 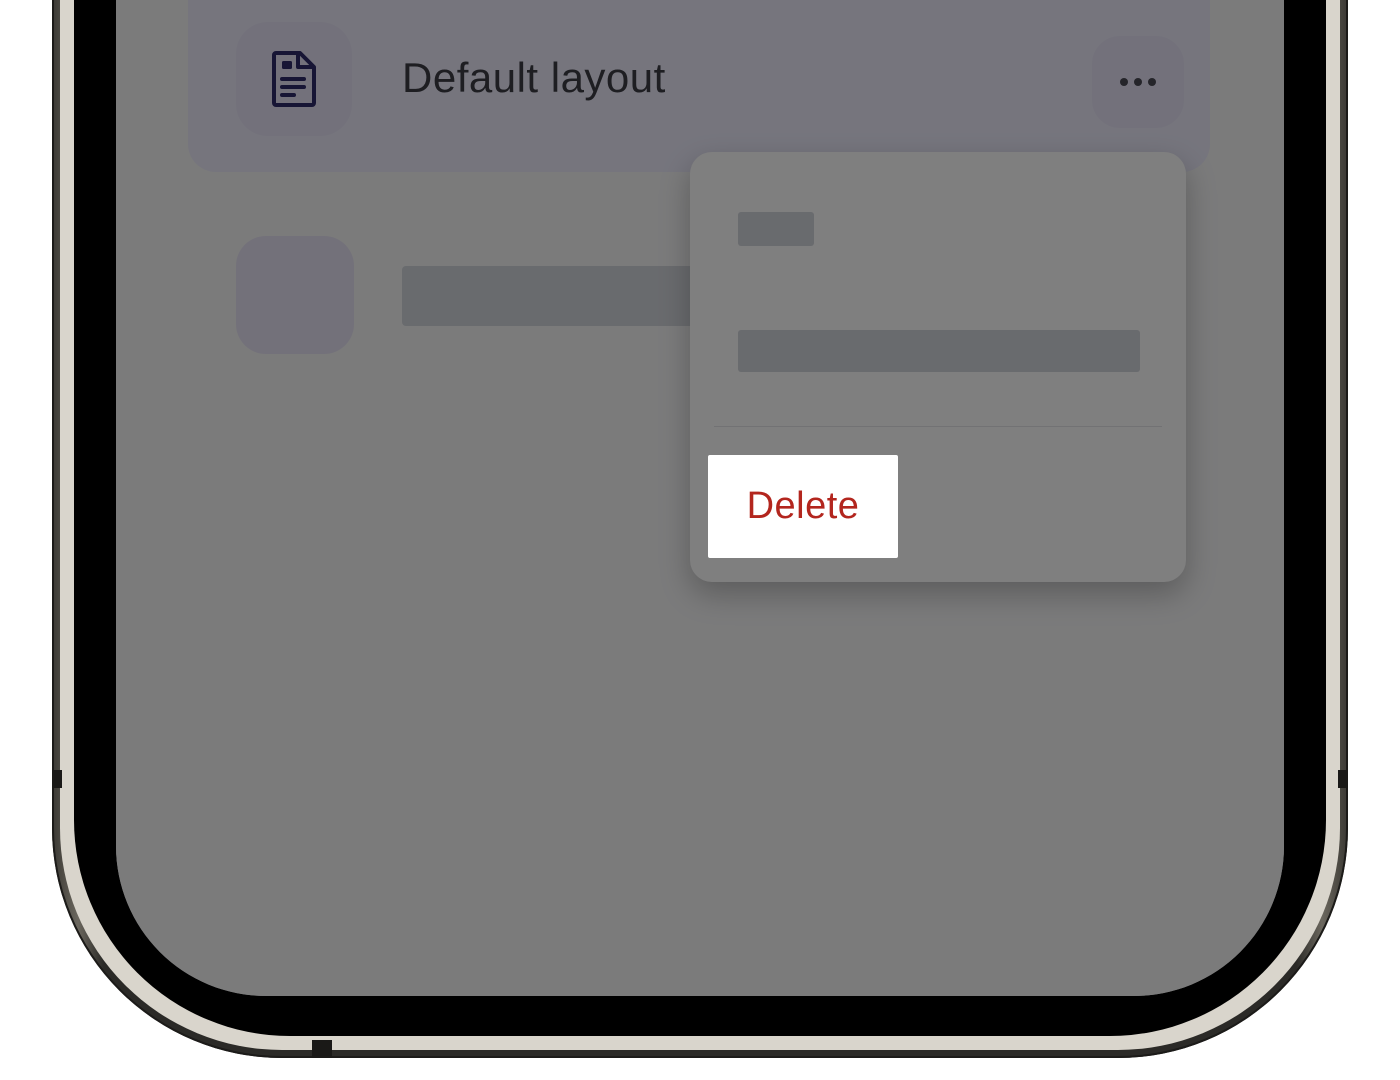 What do you see at coordinates (295, 295) in the screenshot?
I see `placeholder-icon` at bounding box center [295, 295].